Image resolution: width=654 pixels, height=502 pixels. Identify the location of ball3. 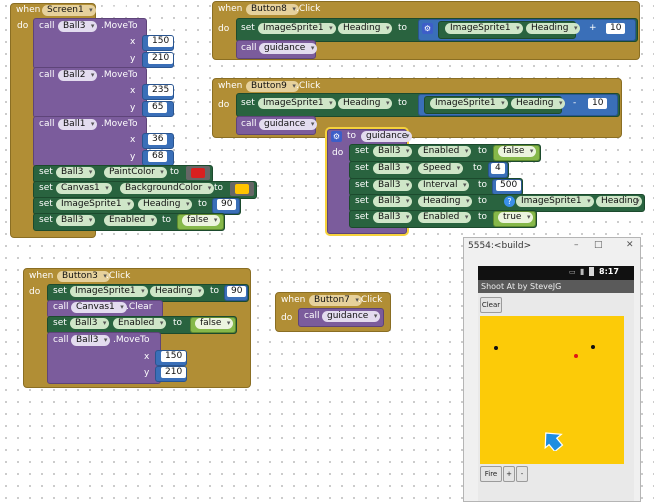
(576, 356).